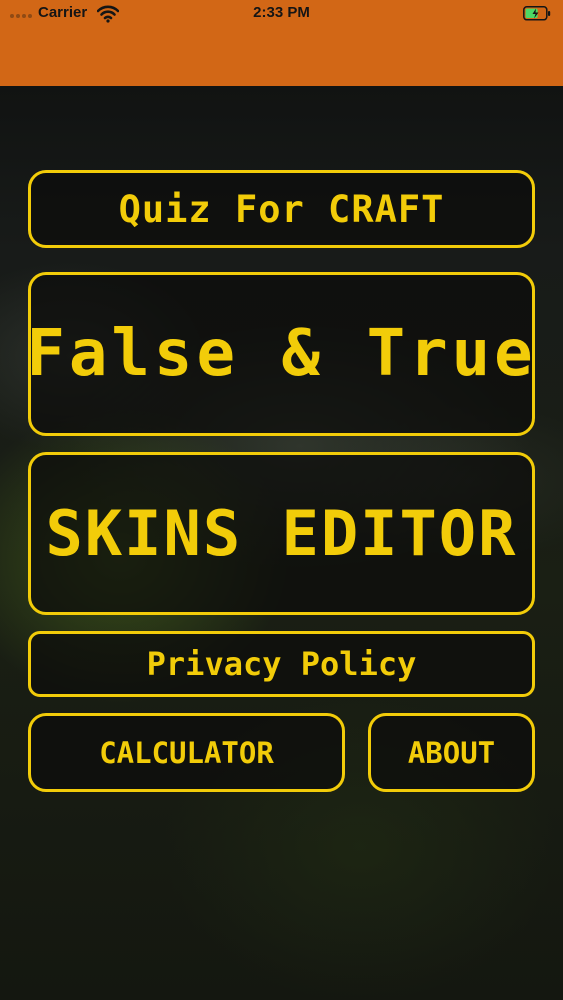  I want to click on privacy-policy-button-label: Privacy Policy, so click(281, 664).